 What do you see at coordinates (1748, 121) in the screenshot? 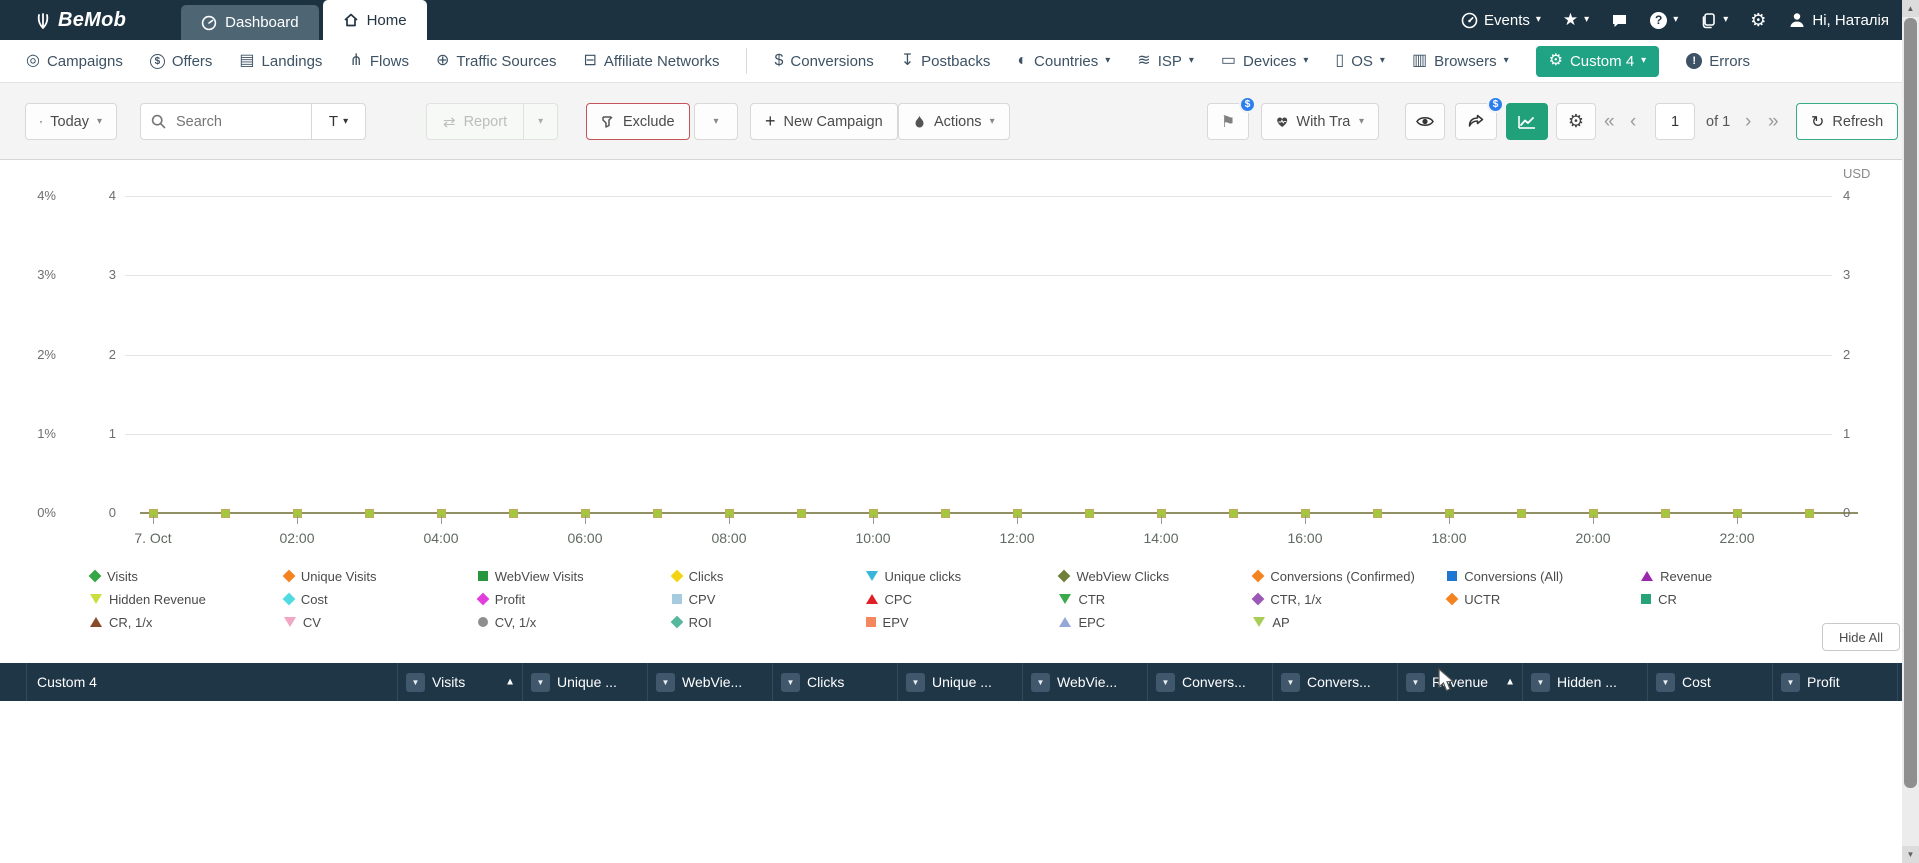
I see `next-page-button: ›` at bounding box center [1748, 121].